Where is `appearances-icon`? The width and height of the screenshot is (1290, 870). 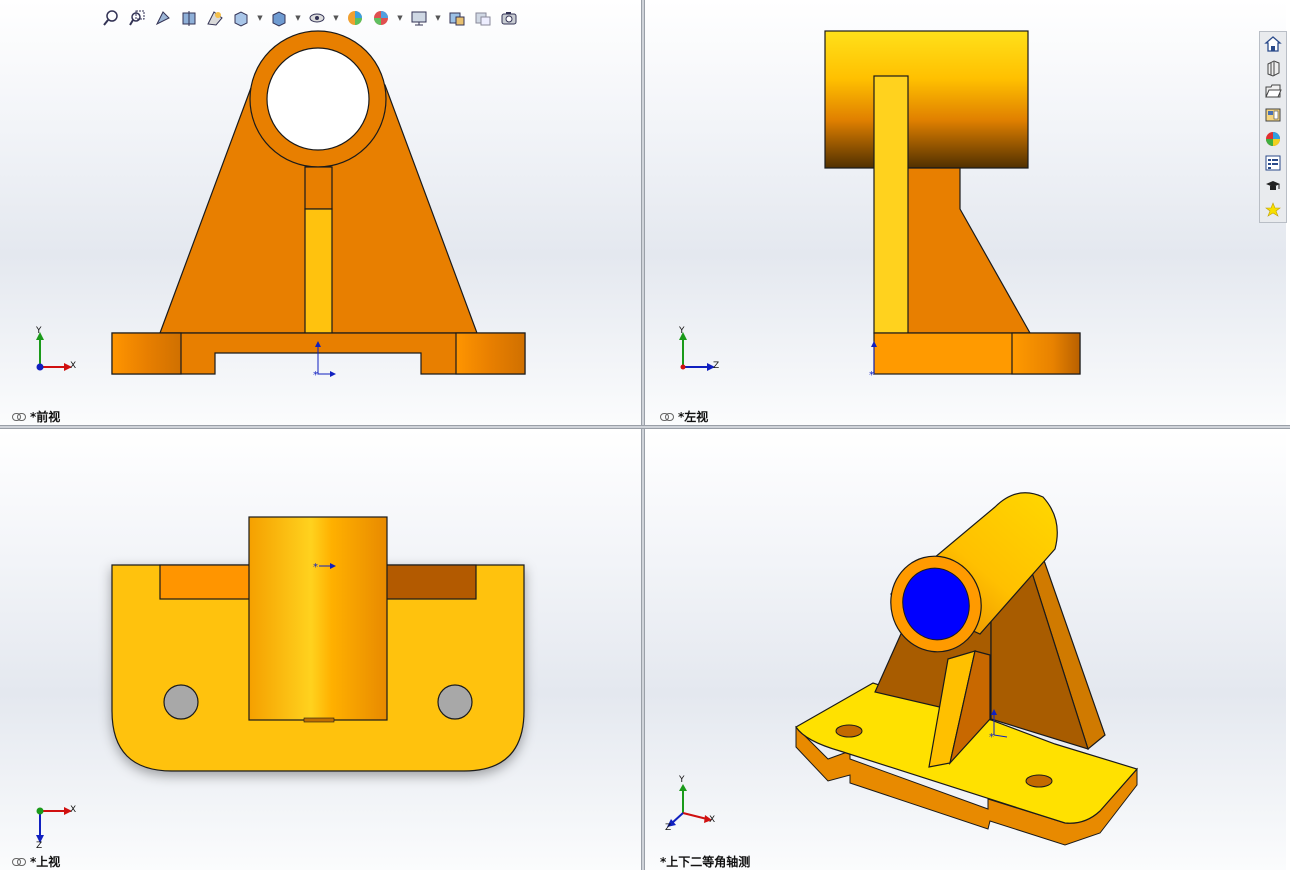 appearances-icon is located at coordinates (1273, 139).